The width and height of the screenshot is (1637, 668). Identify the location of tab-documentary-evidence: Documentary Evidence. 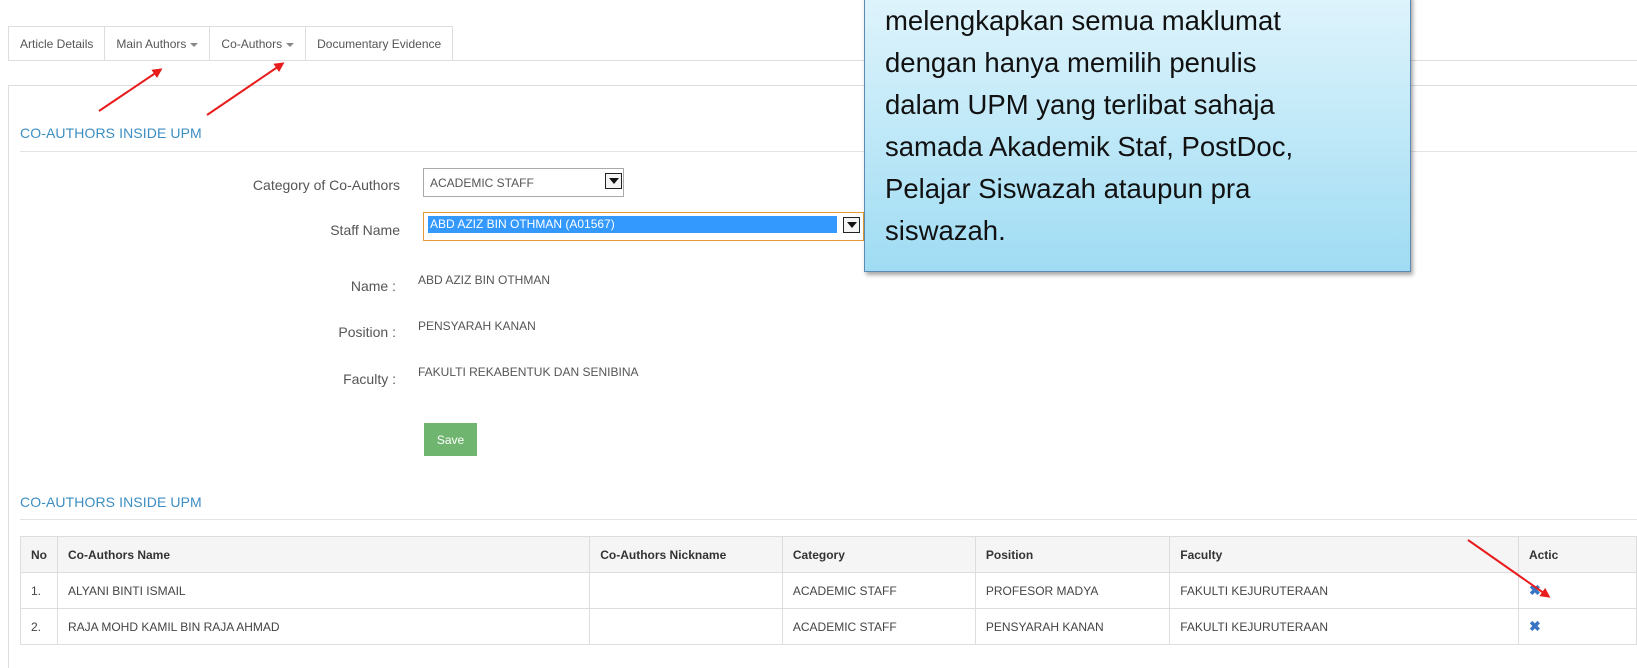
(379, 43).